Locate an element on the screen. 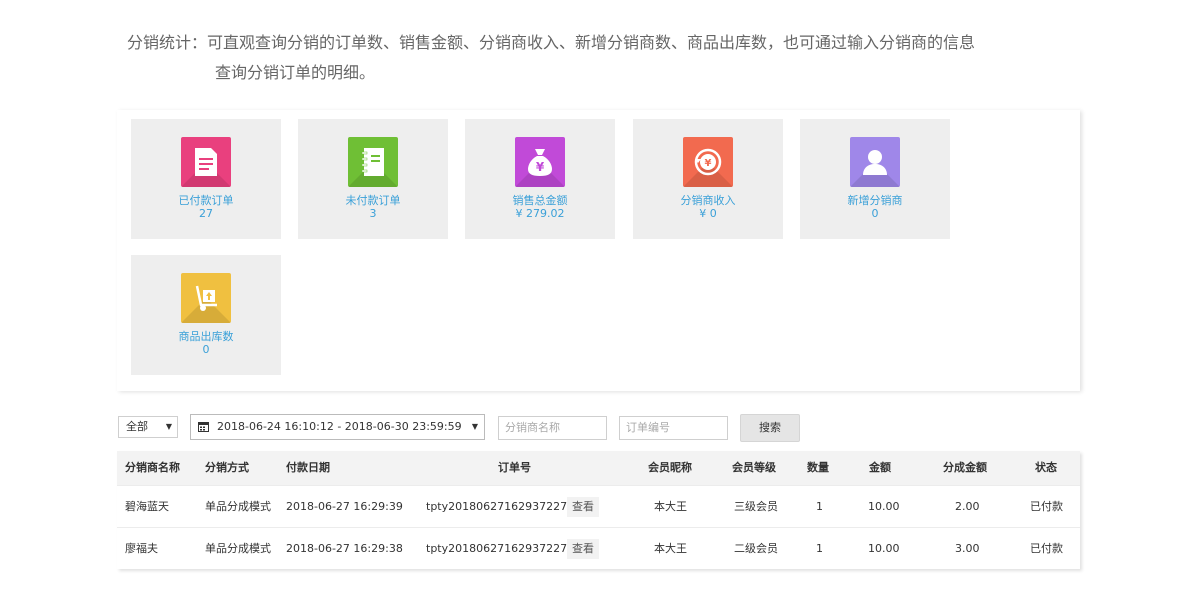 The image size is (1200, 598). scope-select: 全部 ▼ is located at coordinates (148, 427).